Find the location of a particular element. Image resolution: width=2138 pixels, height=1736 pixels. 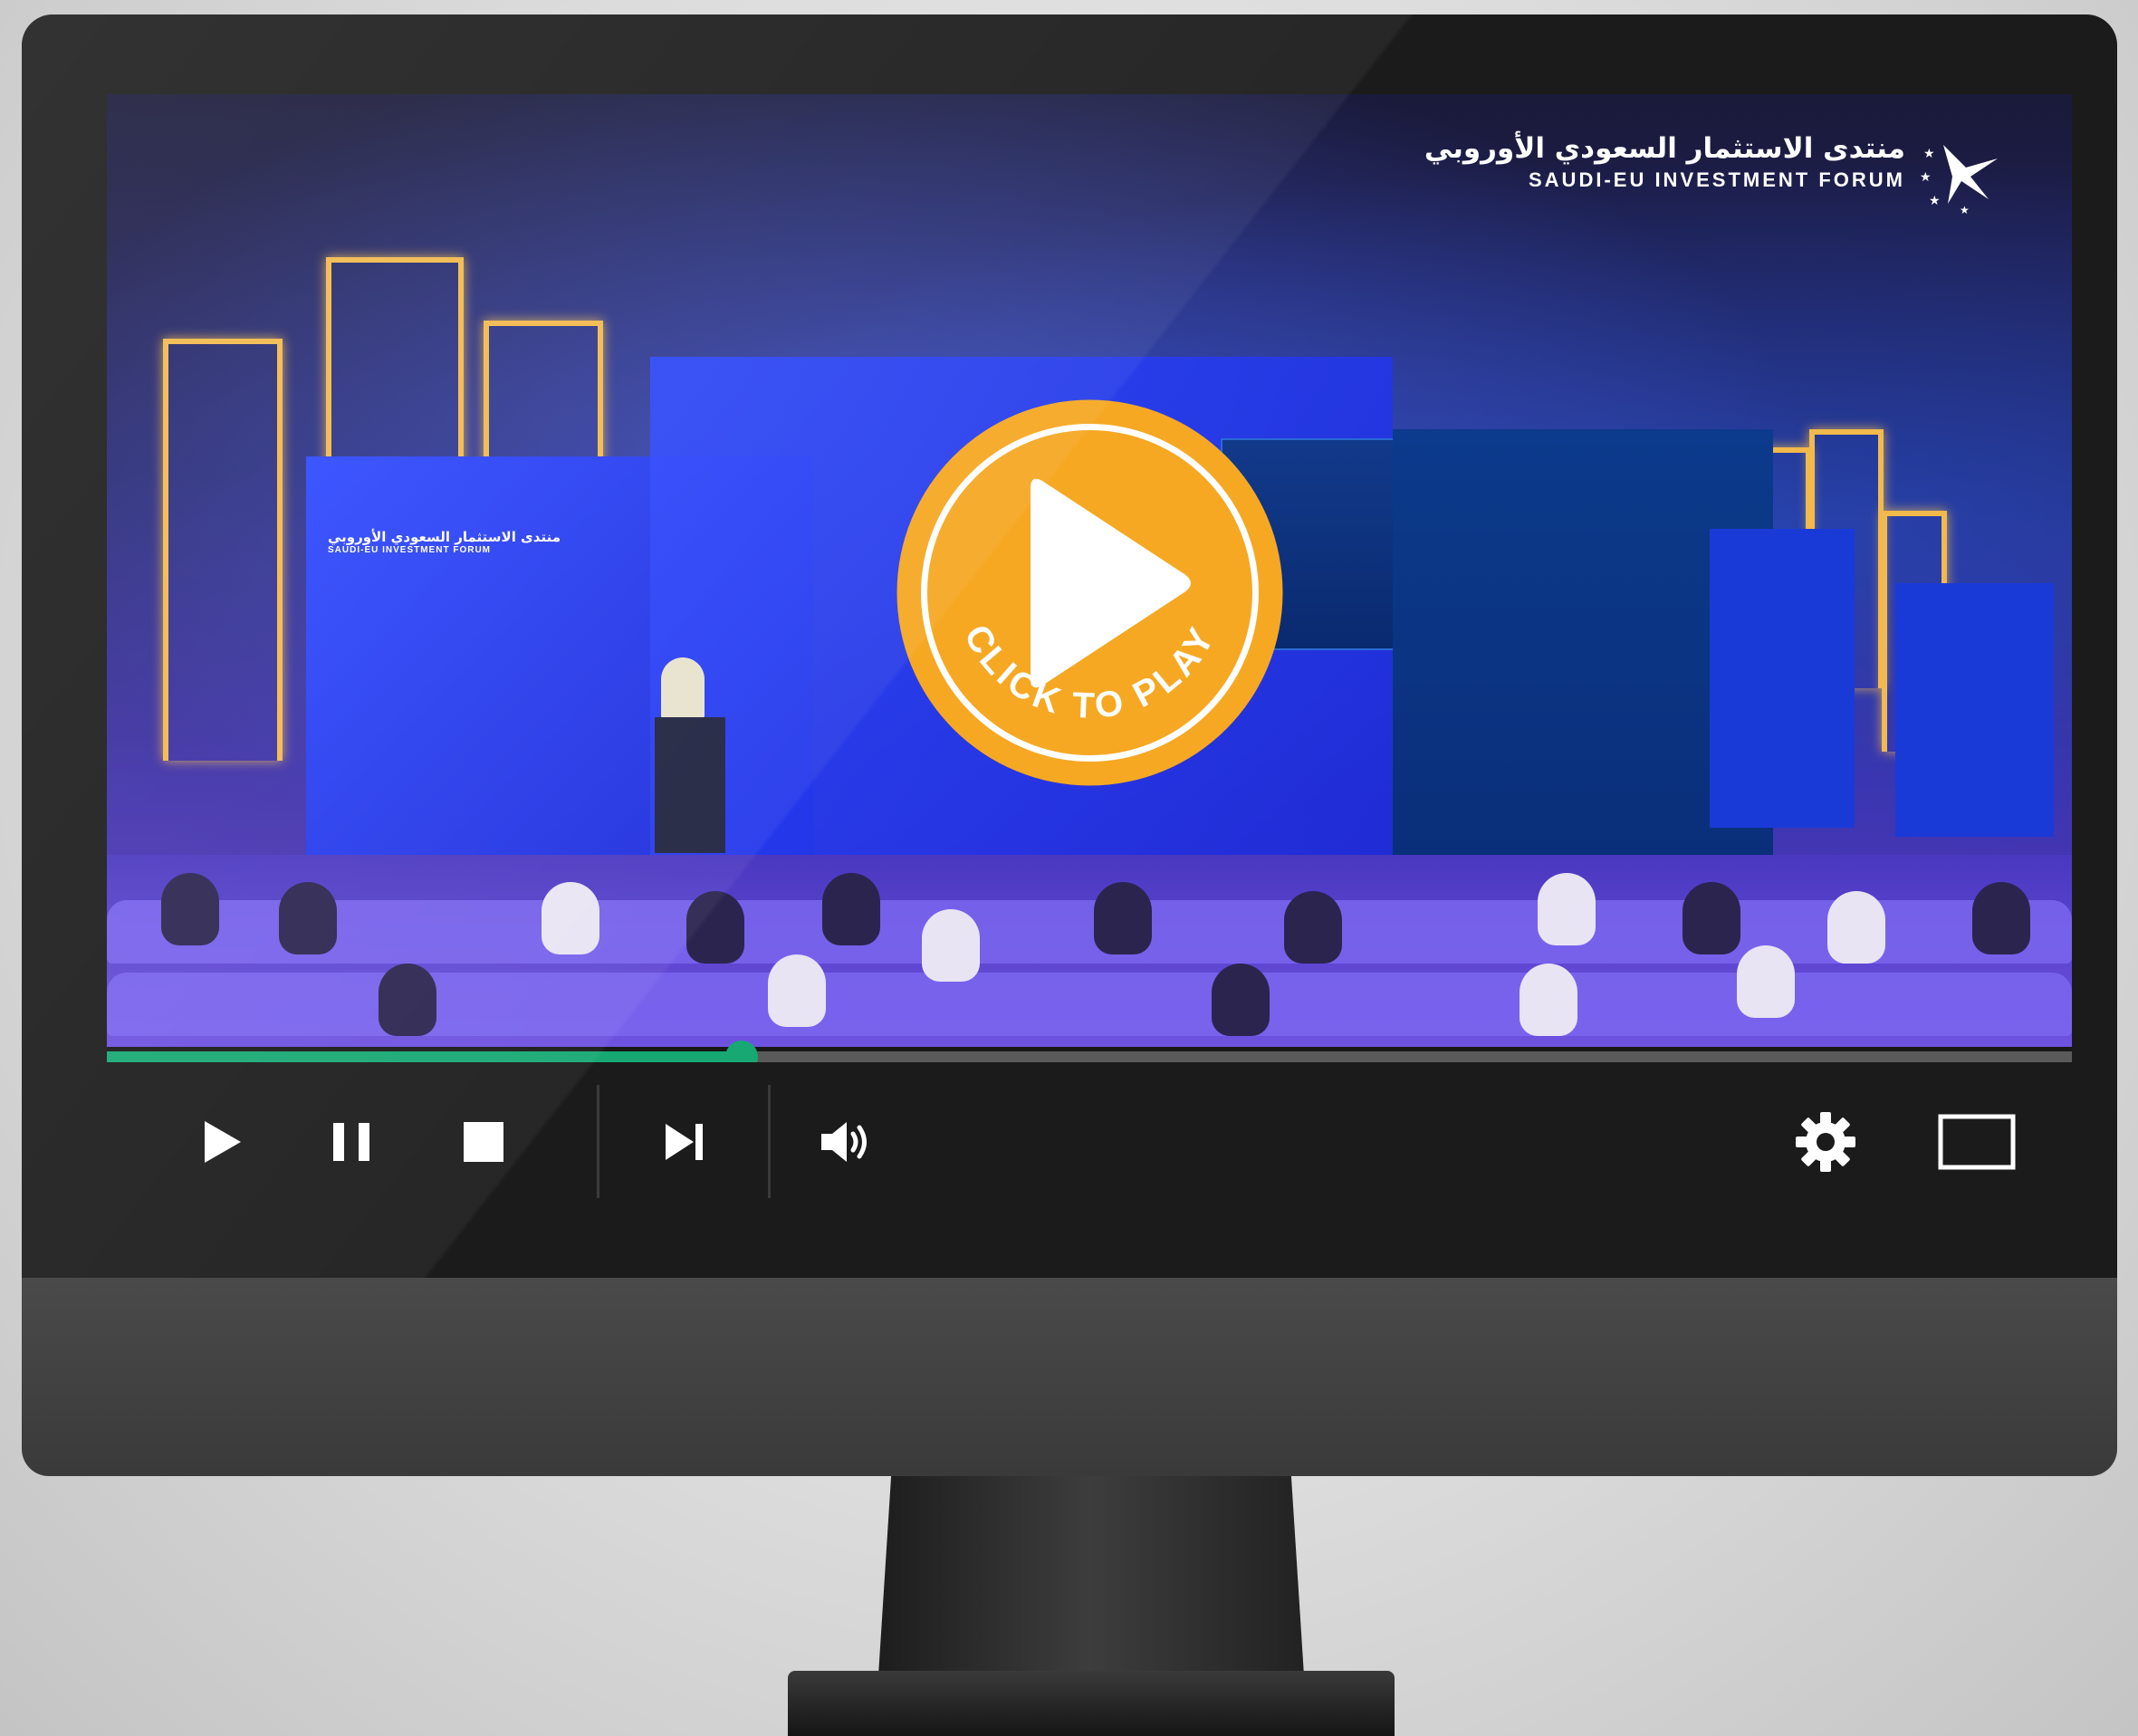

play-icon is located at coordinates (223, 1142).